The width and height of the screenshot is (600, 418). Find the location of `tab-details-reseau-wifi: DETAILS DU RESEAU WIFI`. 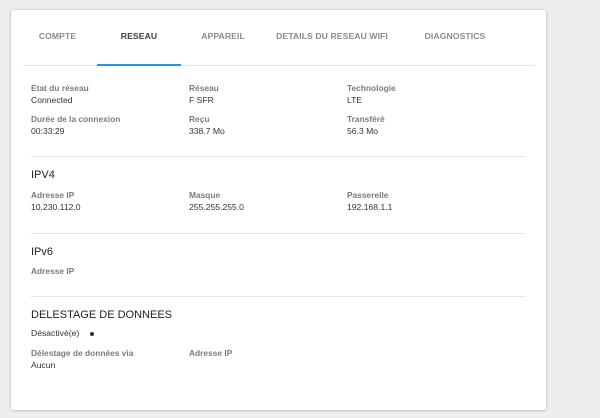

tab-details-reseau-wifi: DETAILS DU RESEAU WIFI is located at coordinates (332, 43).